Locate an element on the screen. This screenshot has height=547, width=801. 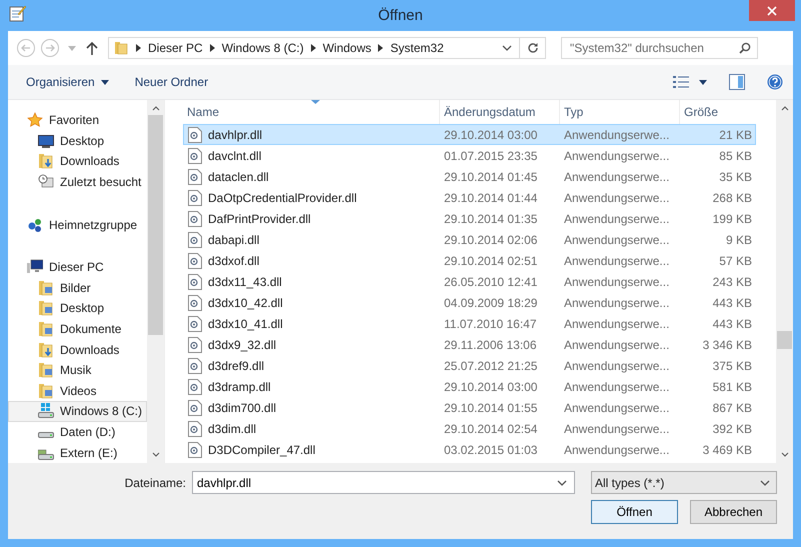
sidebar-item: Extern (E:) is located at coordinates (77, 452).